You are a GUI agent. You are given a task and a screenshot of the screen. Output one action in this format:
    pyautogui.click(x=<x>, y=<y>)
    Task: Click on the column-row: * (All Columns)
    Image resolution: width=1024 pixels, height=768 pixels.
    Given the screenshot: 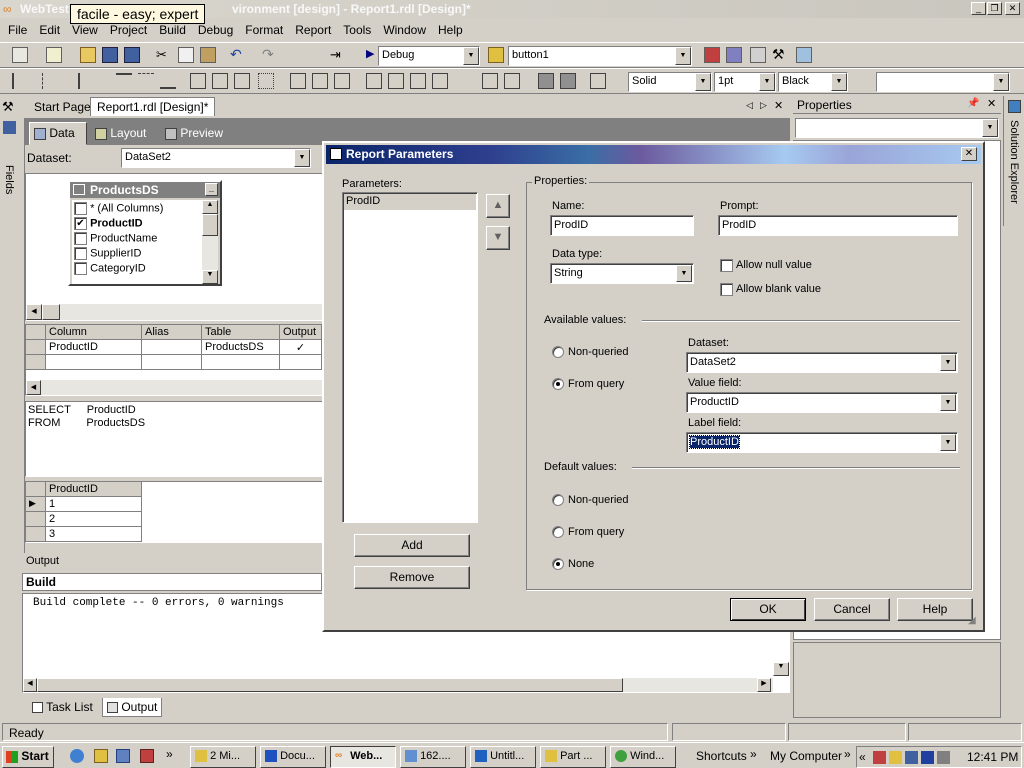 What is the action you would take?
    pyautogui.click(x=118, y=209)
    